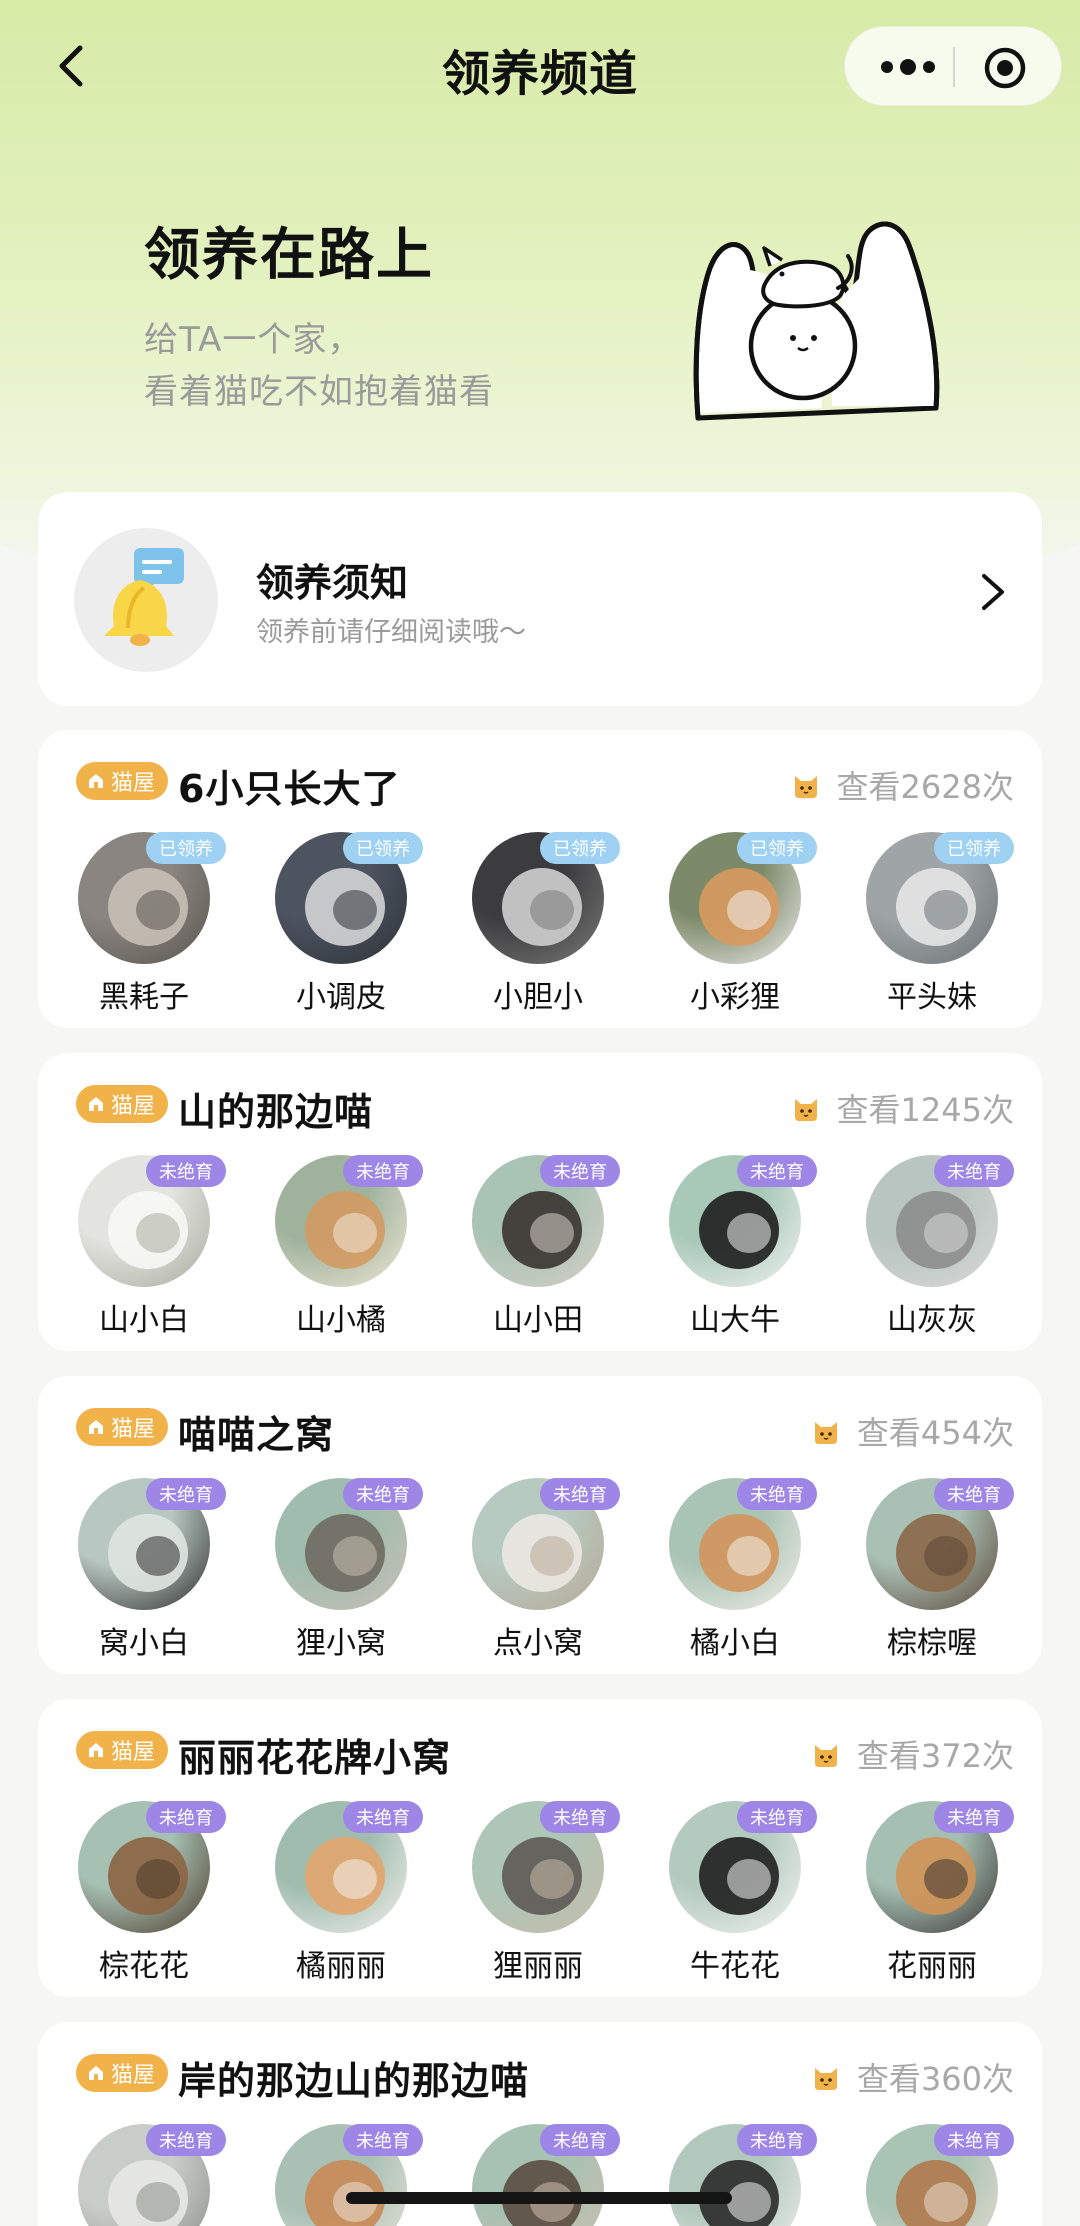 The image size is (1080, 2226). Describe the element at coordinates (742, 1250) in the screenshot. I see `cat-item: 未绝育 山大牛` at that location.